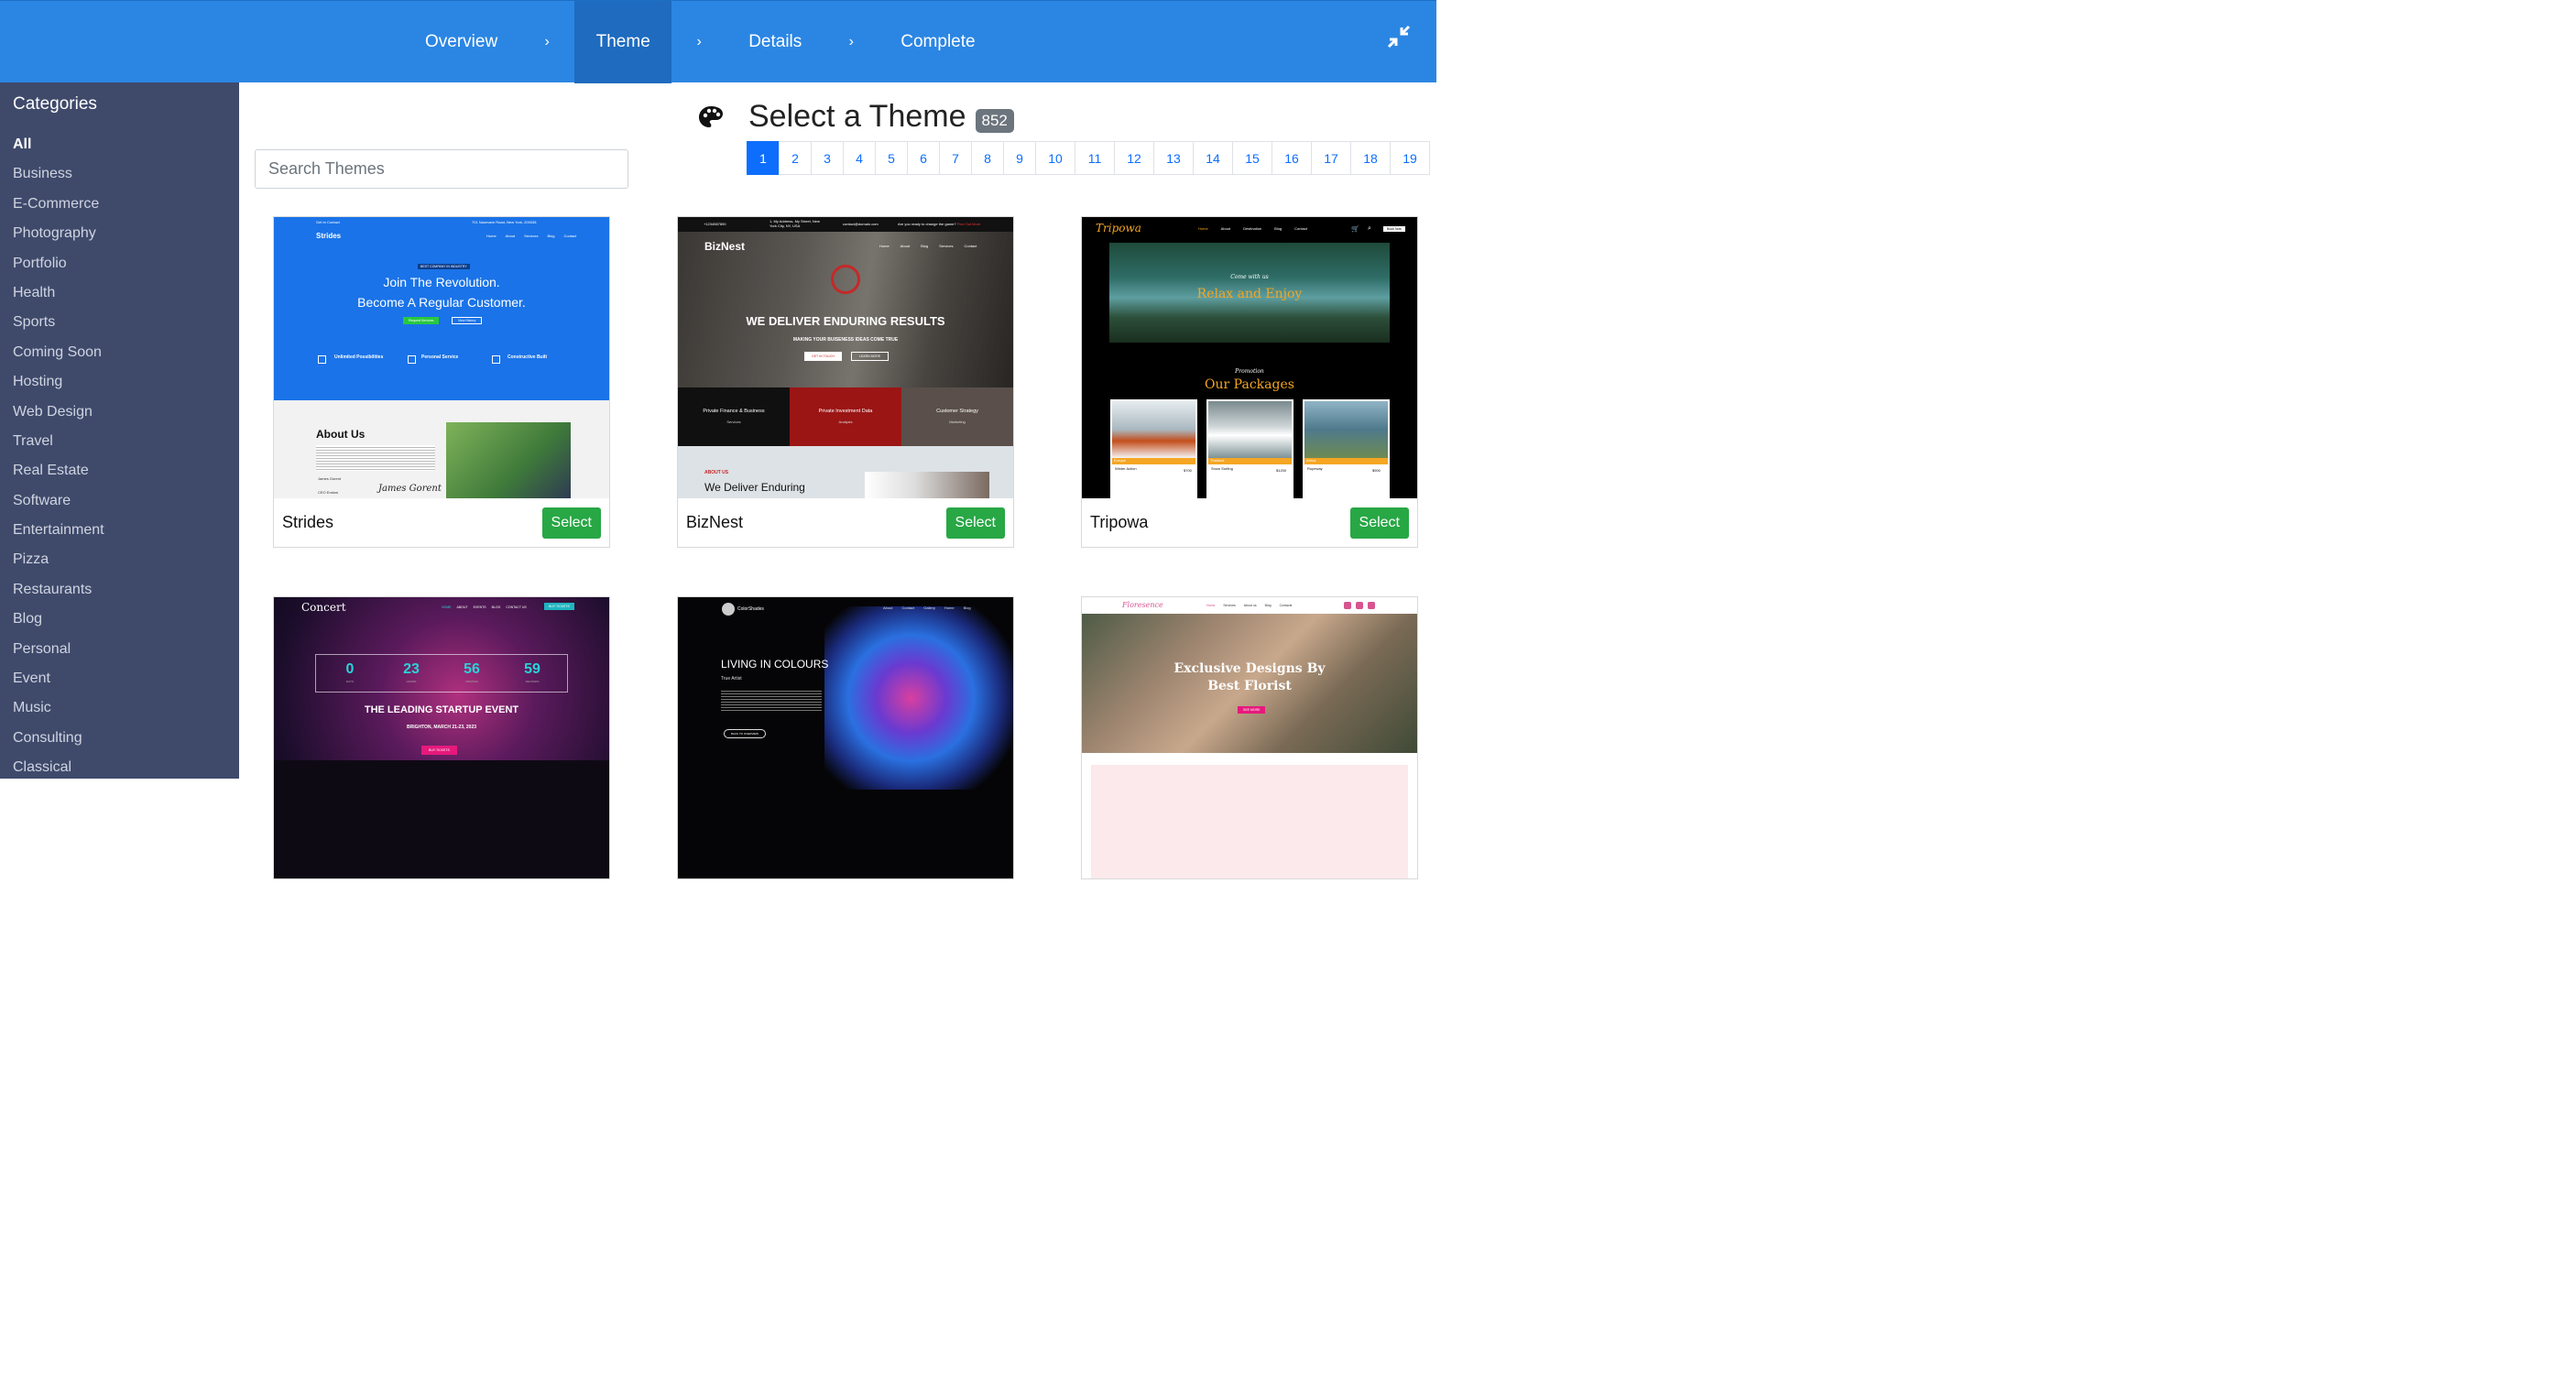 Image resolution: width=2576 pixels, height=1396 pixels. What do you see at coordinates (988, 158) in the screenshot?
I see `page-8: 8` at bounding box center [988, 158].